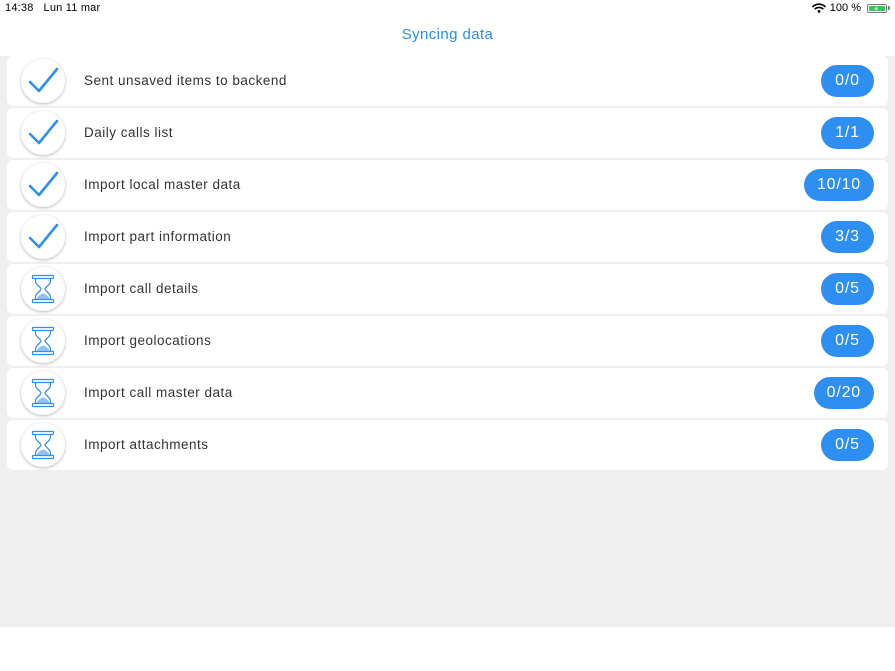 The height and width of the screenshot is (671, 895). I want to click on sync-row-label: Sent unsaved items to backend, so click(185, 80).